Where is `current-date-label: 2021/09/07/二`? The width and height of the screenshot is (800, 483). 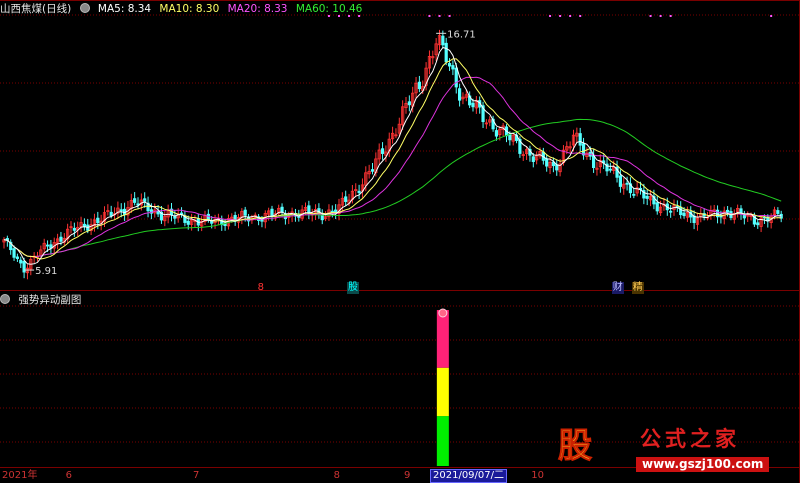 current-date-label: 2021/09/07/二 is located at coordinates (469, 476).